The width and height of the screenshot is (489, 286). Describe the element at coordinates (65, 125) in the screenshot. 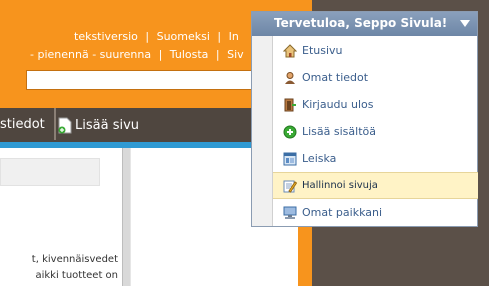

I see `add-page-icon` at that location.